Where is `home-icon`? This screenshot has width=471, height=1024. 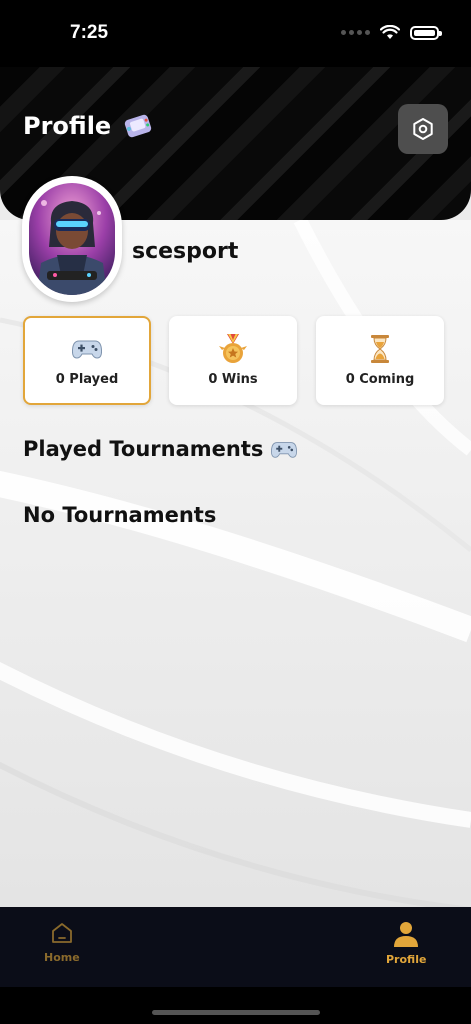 home-icon is located at coordinates (61, 933).